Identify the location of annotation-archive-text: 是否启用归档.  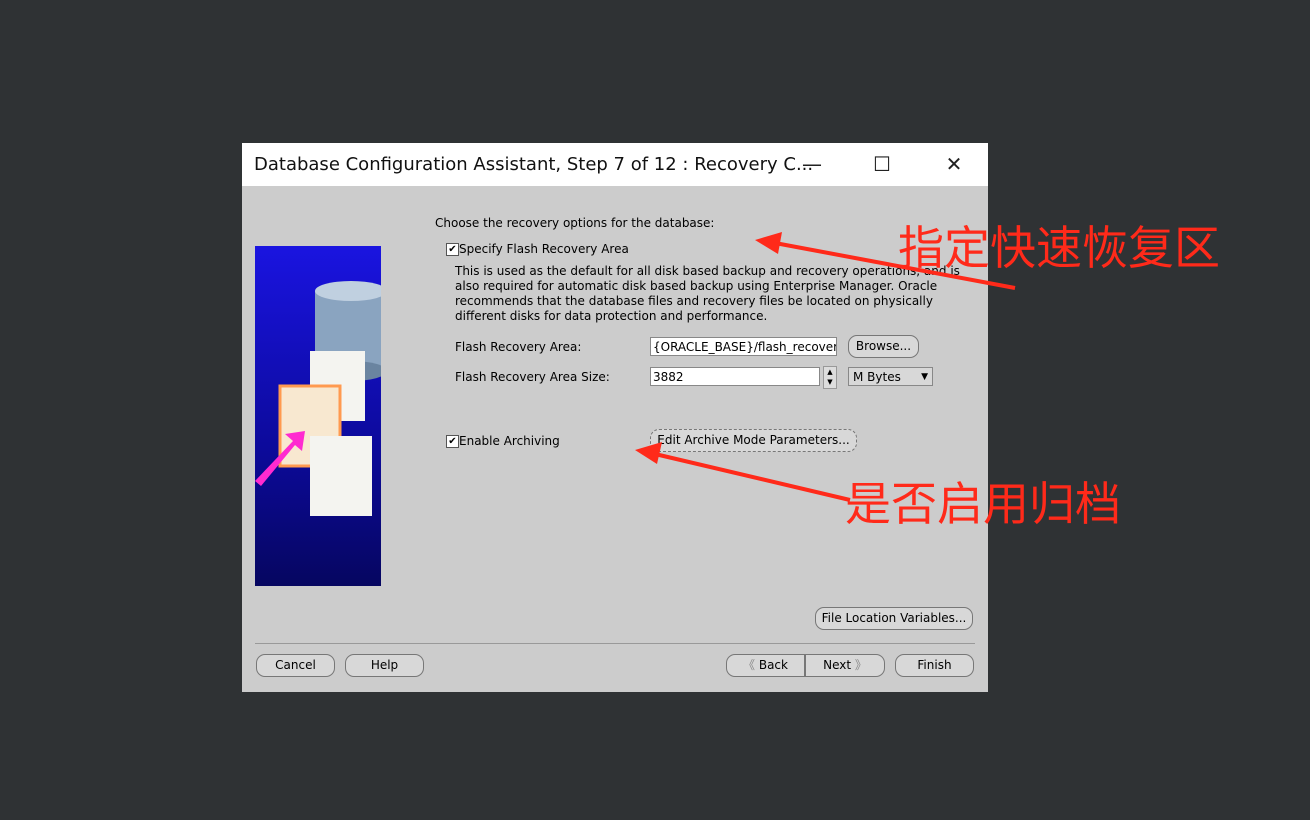
(983, 504).